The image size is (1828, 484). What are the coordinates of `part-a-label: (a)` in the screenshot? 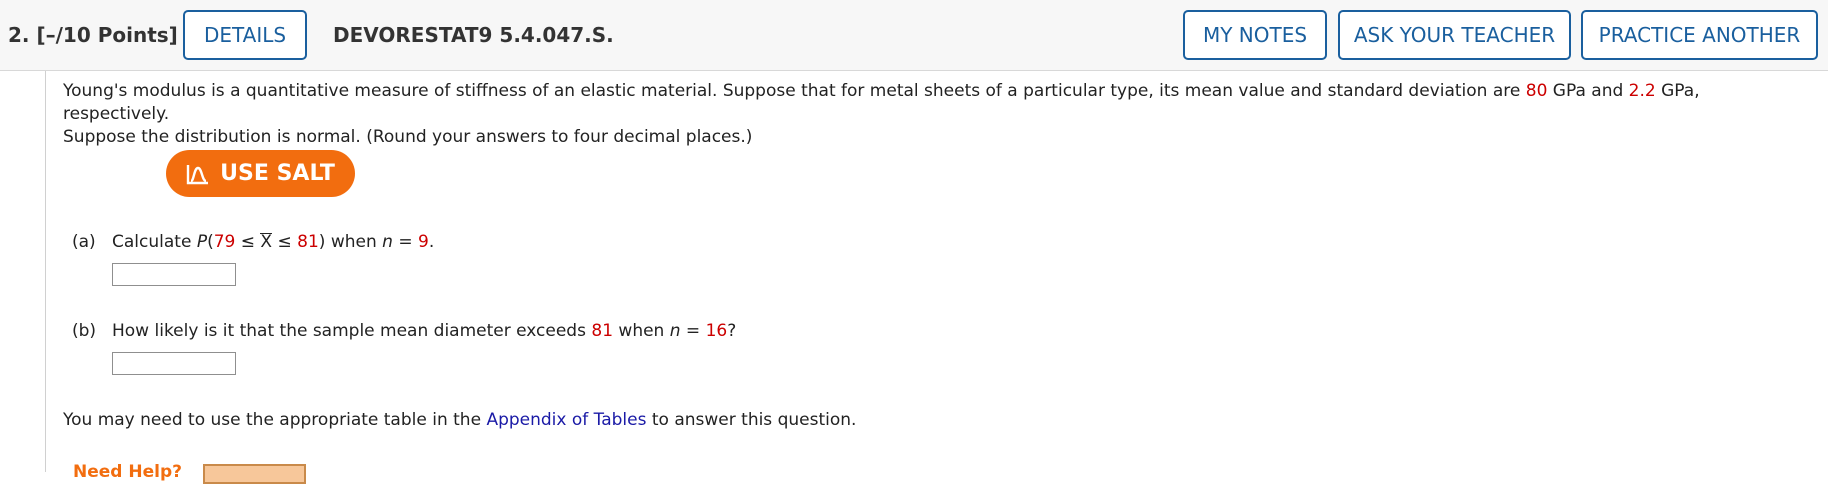 It's located at (84, 242).